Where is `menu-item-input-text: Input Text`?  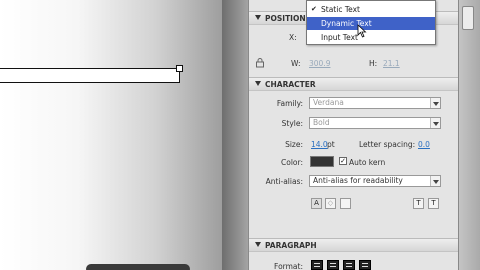 menu-item-input-text: Input Text is located at coordinates (371, 37).